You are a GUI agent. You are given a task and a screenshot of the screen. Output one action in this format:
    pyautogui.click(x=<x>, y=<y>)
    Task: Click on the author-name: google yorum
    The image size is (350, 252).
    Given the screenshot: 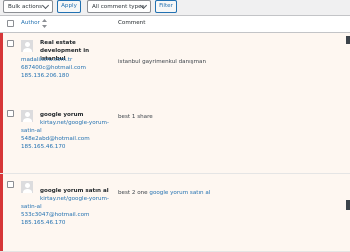 What is the action you would take?
    pyautogui.click(x=62, y=115)
    